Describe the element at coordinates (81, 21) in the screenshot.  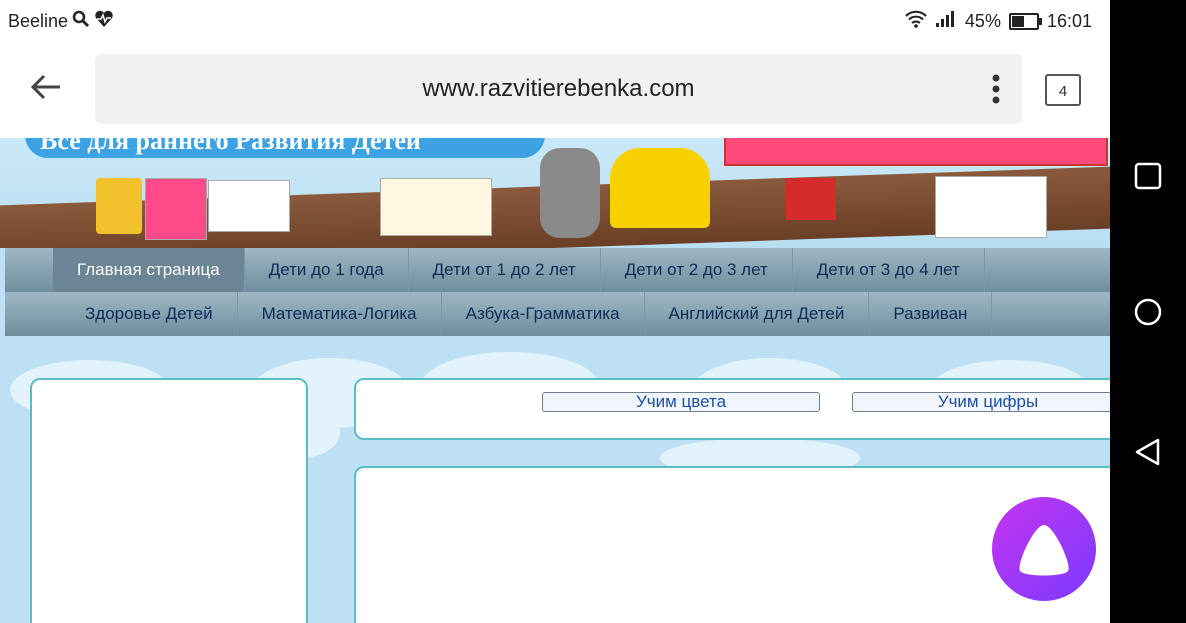
I see `search-icon` at that location.